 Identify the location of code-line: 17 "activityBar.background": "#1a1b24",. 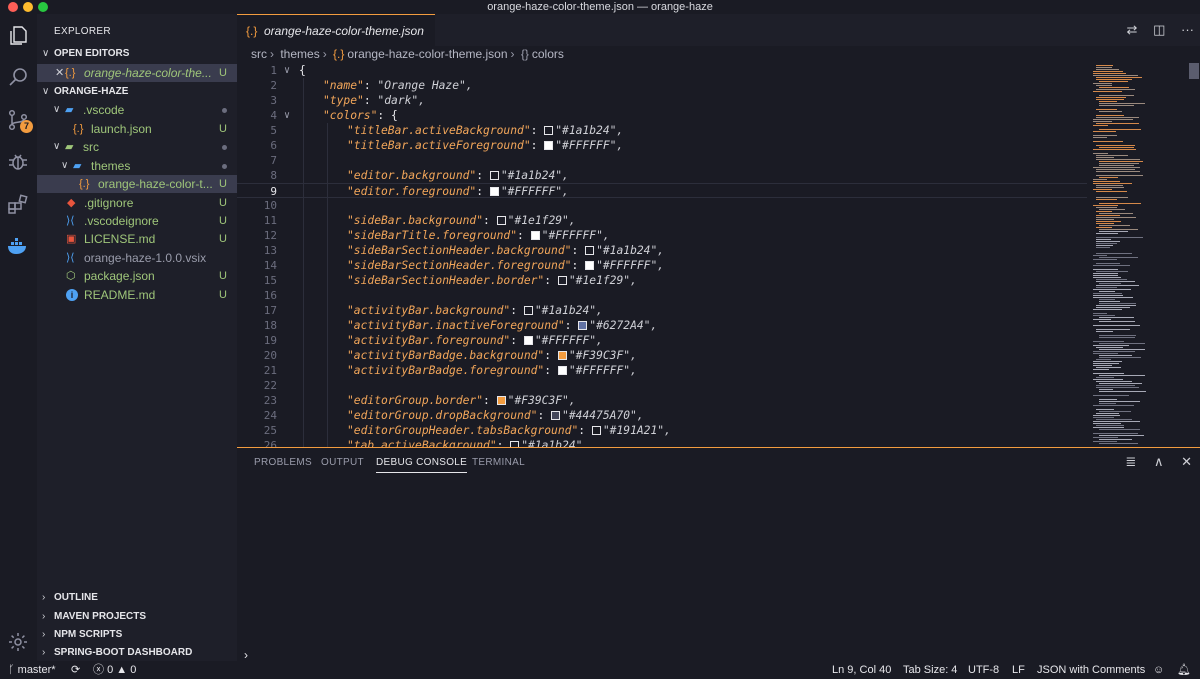
(662, 310).